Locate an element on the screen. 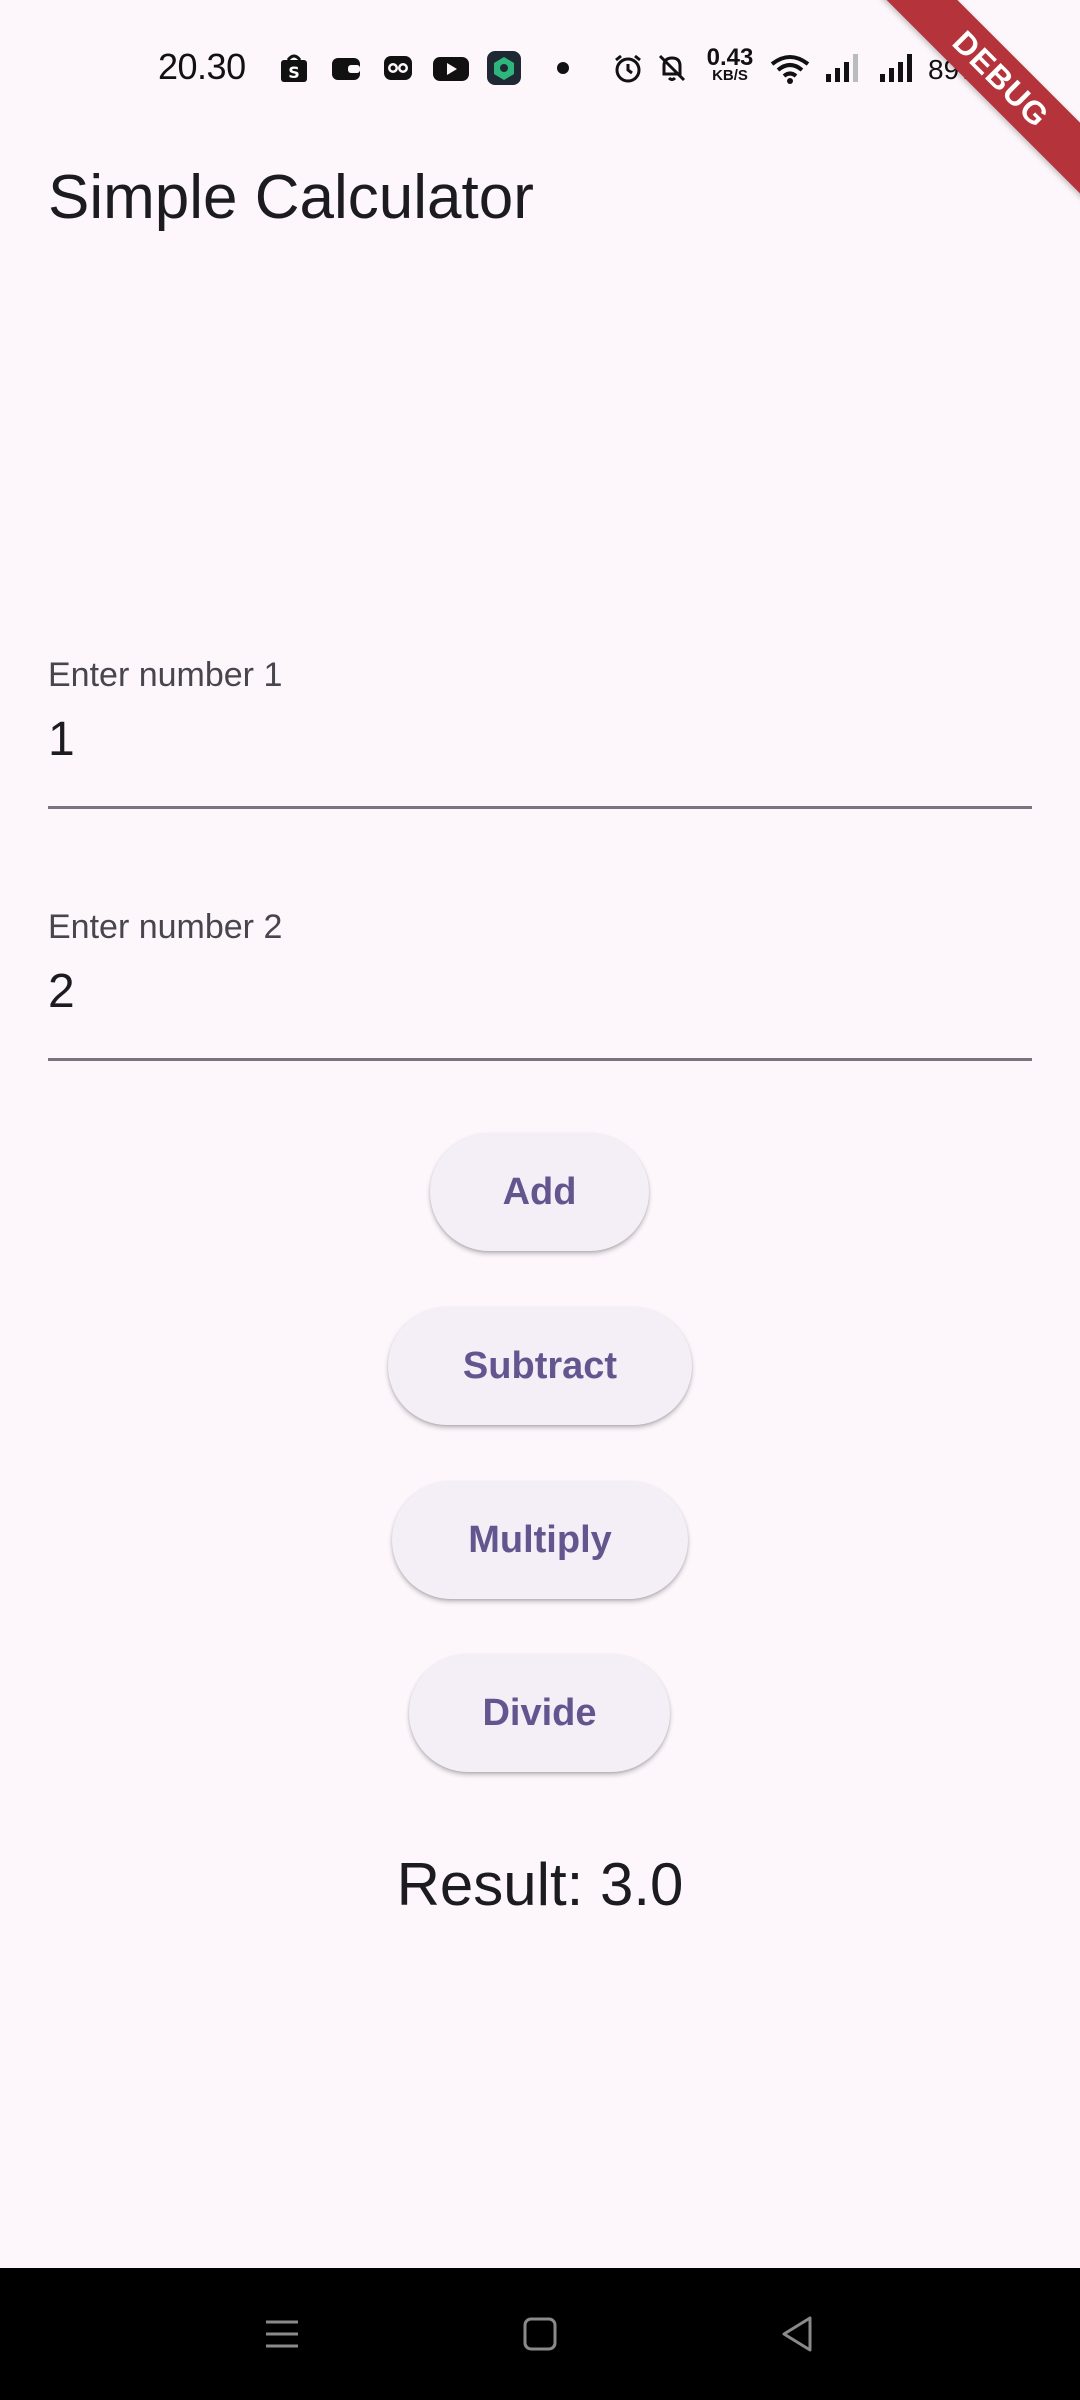  home-icon is located at coordinates (540, 2334).